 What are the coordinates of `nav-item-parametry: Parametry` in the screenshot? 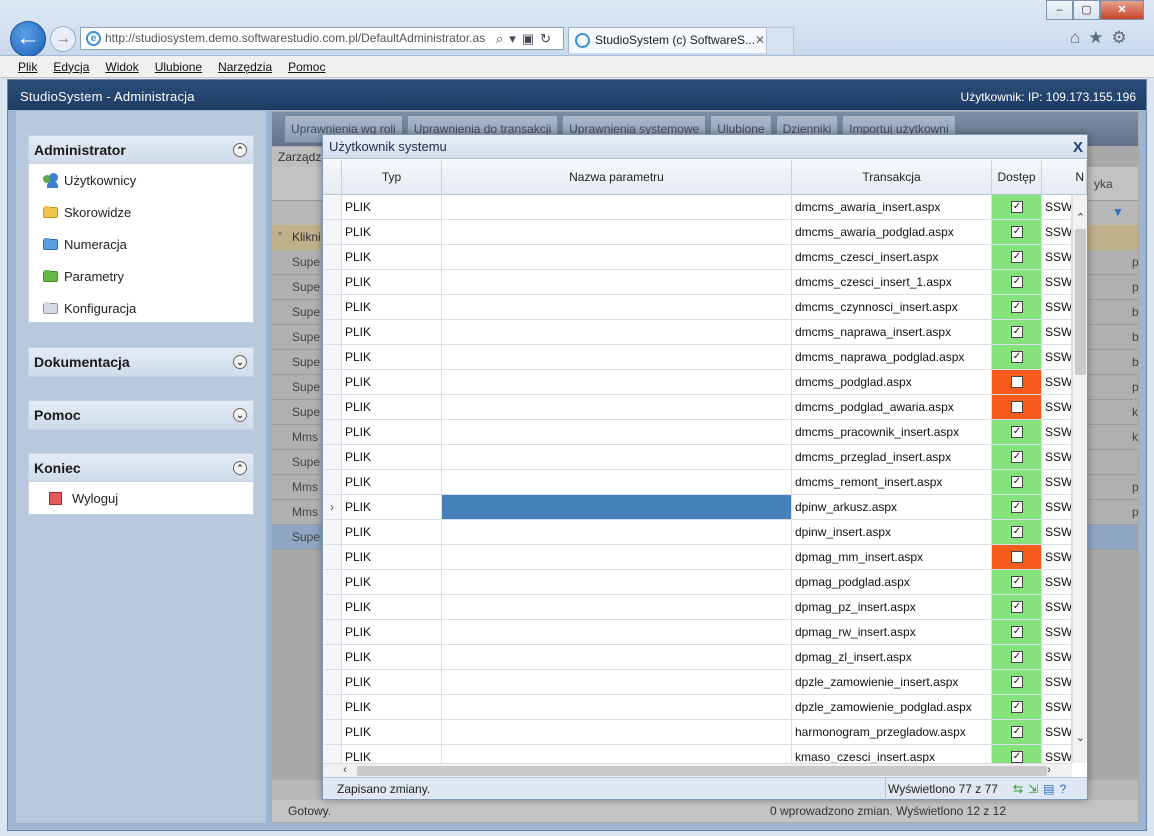 It's located at (141, 276).